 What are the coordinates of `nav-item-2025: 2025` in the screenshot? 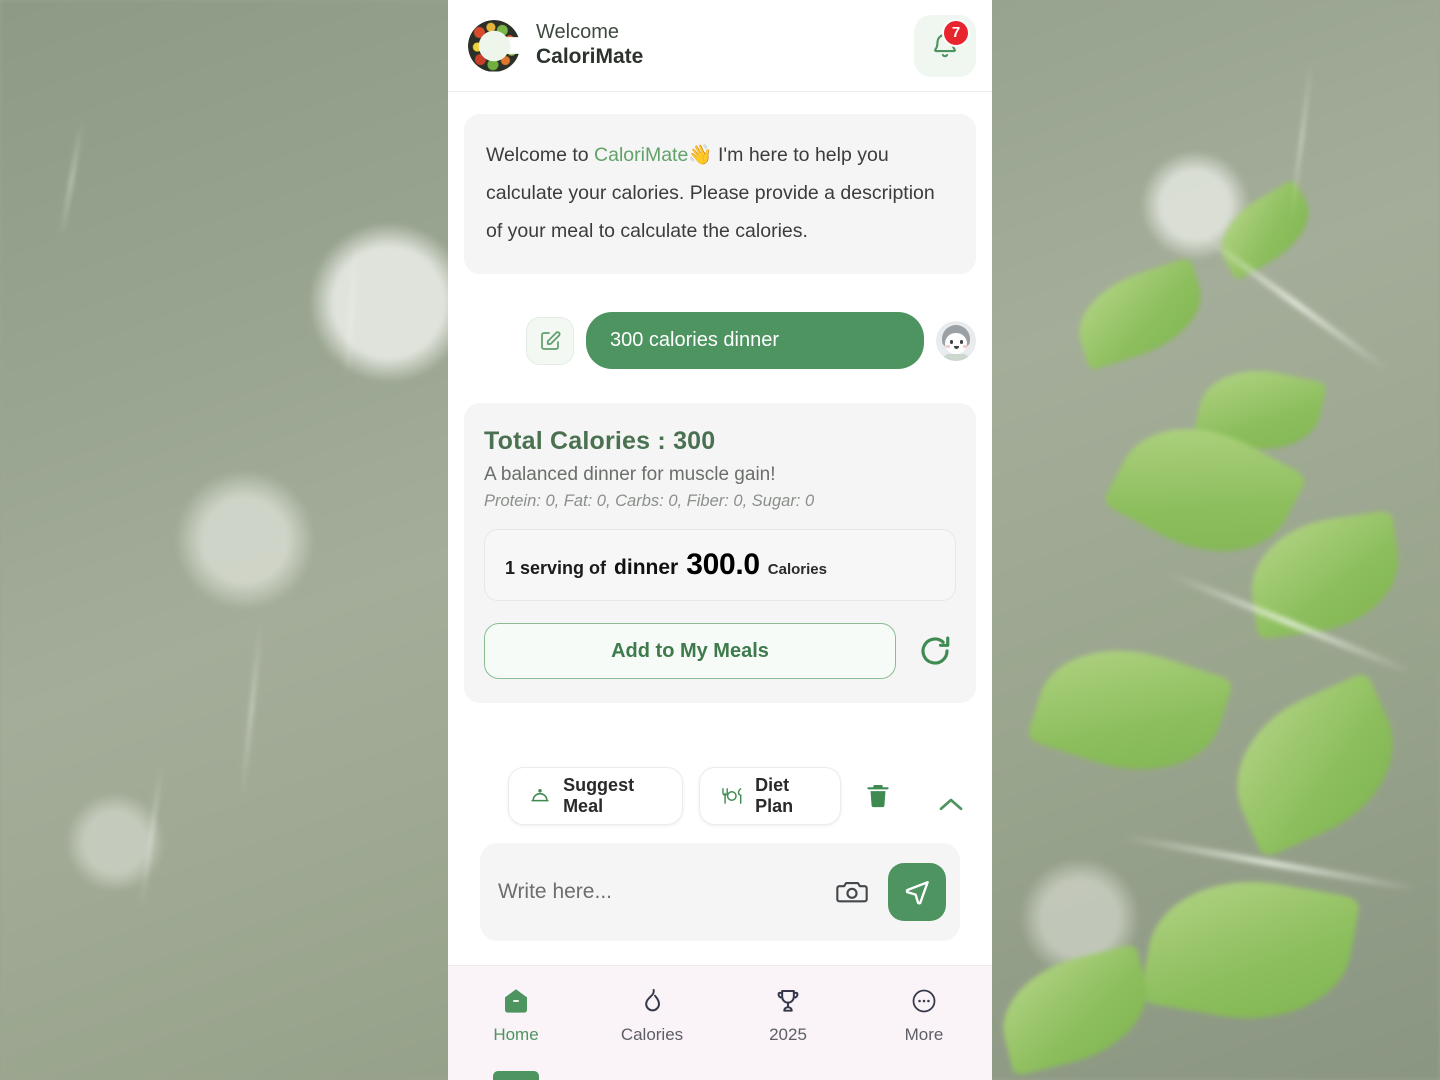 It's located at (788, 1023).